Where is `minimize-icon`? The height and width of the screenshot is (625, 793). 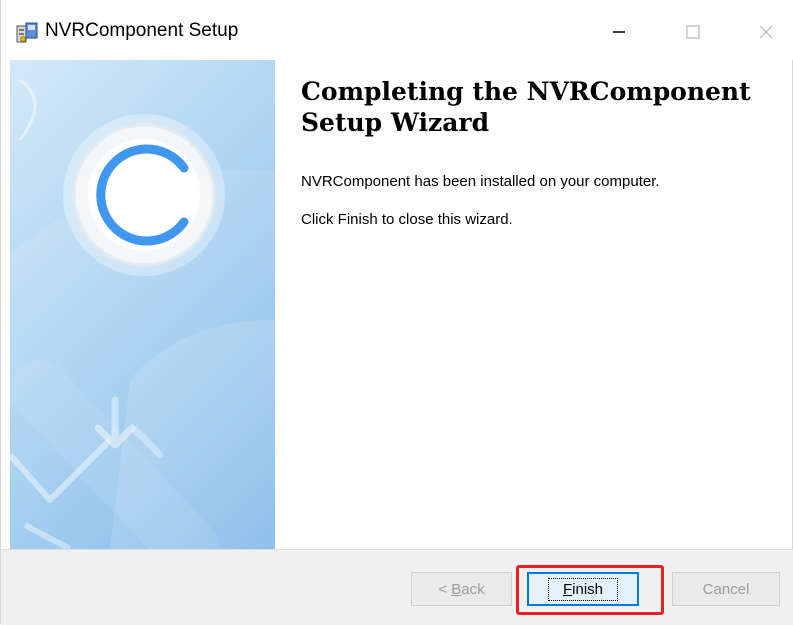
minimize-icon is located at coordinates (619, 32).